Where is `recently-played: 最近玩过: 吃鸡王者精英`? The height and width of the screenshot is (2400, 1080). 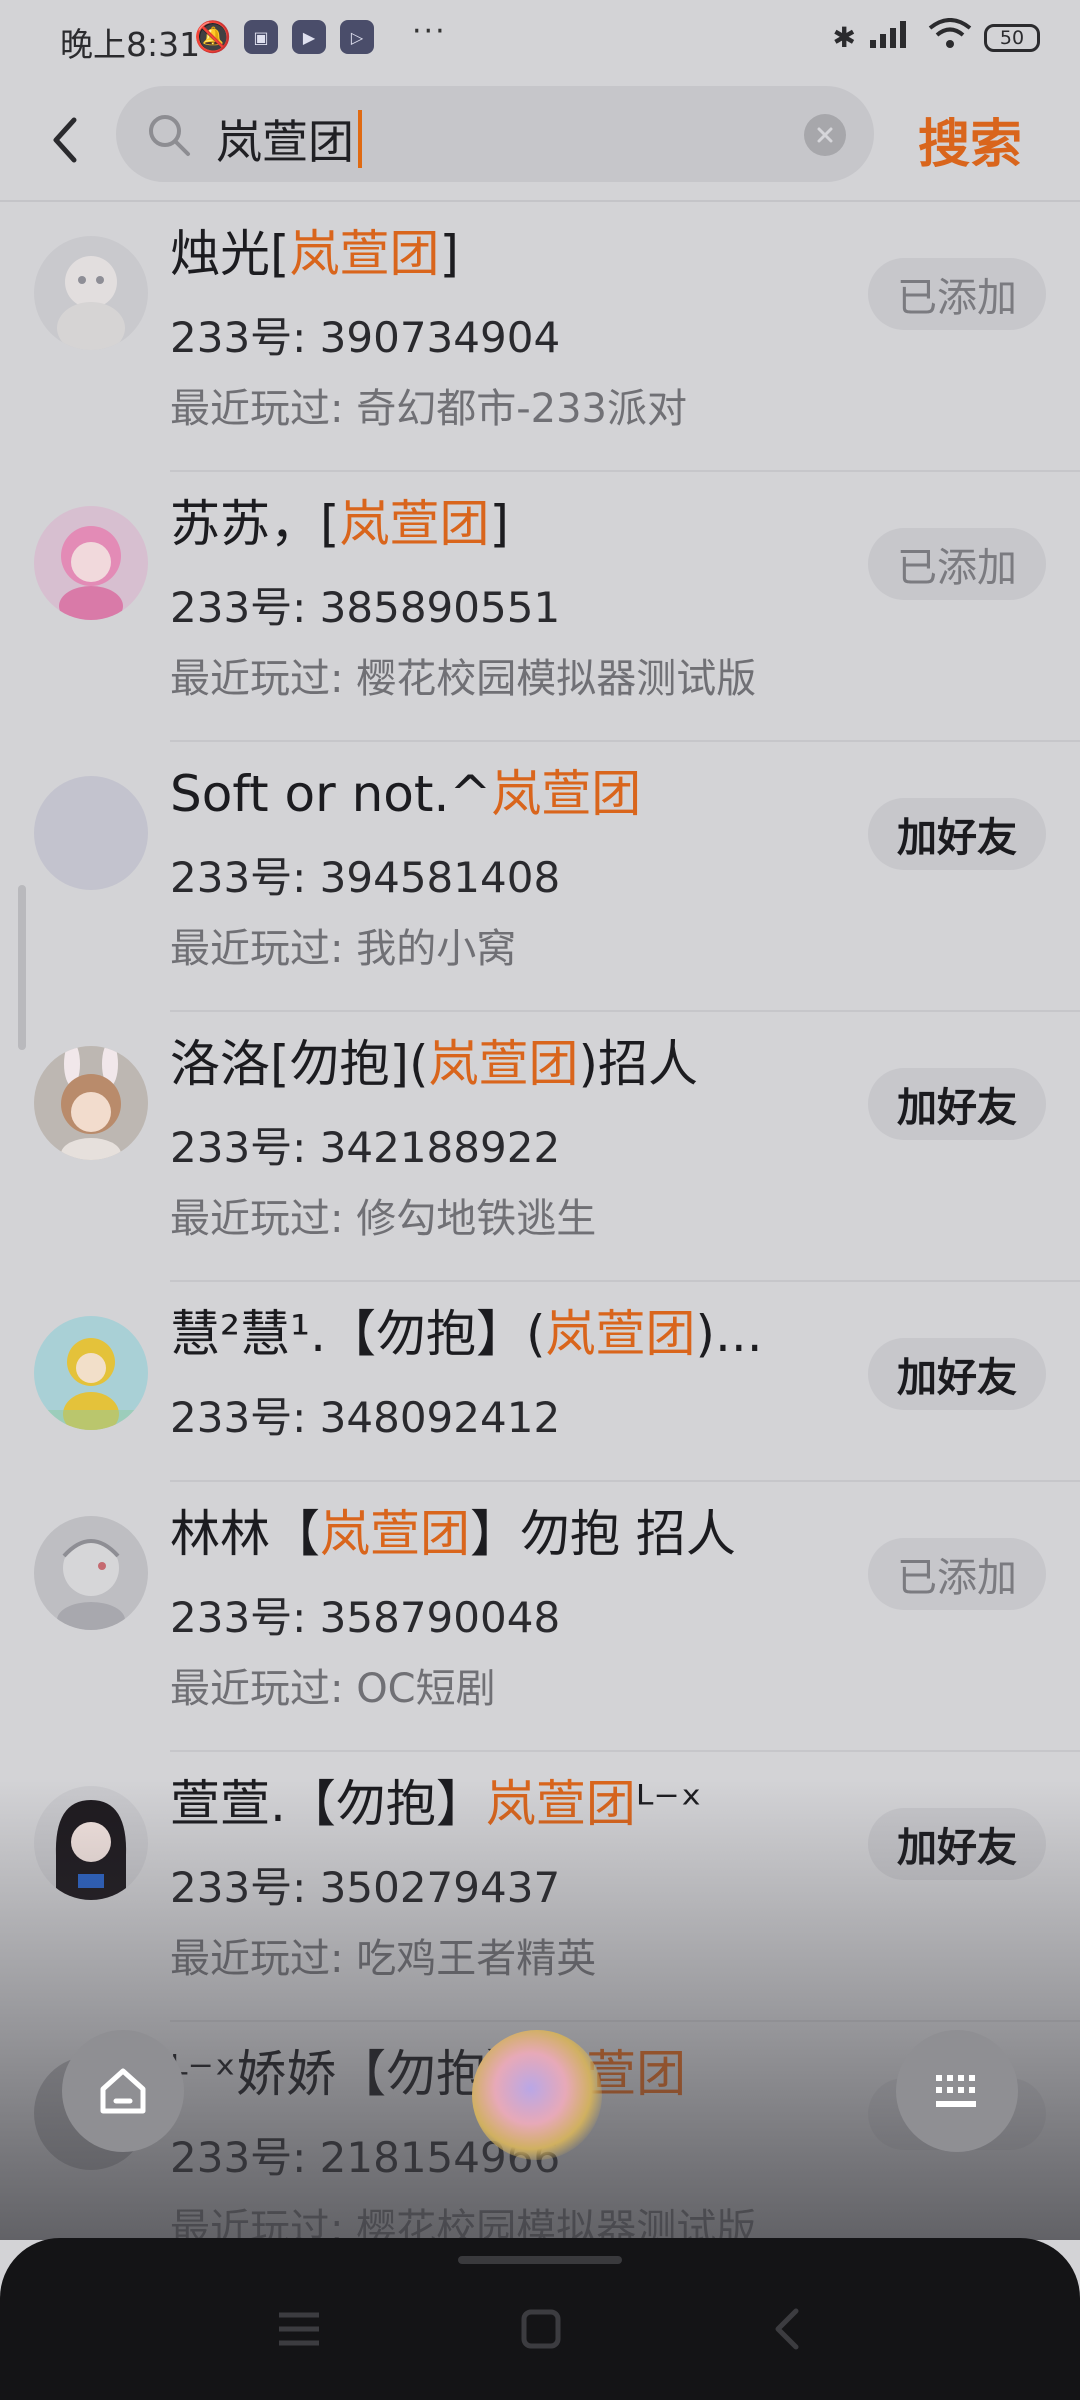 recently-played: 最近玩过: 吃鸡王者精英 is located at coordinates (383, 1959).